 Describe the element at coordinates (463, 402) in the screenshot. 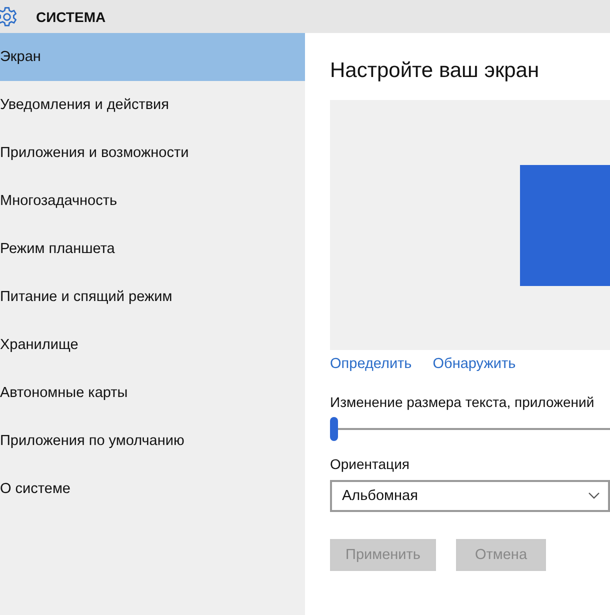

I see `slider-label: Изменение размера текста, приложений` at that location.